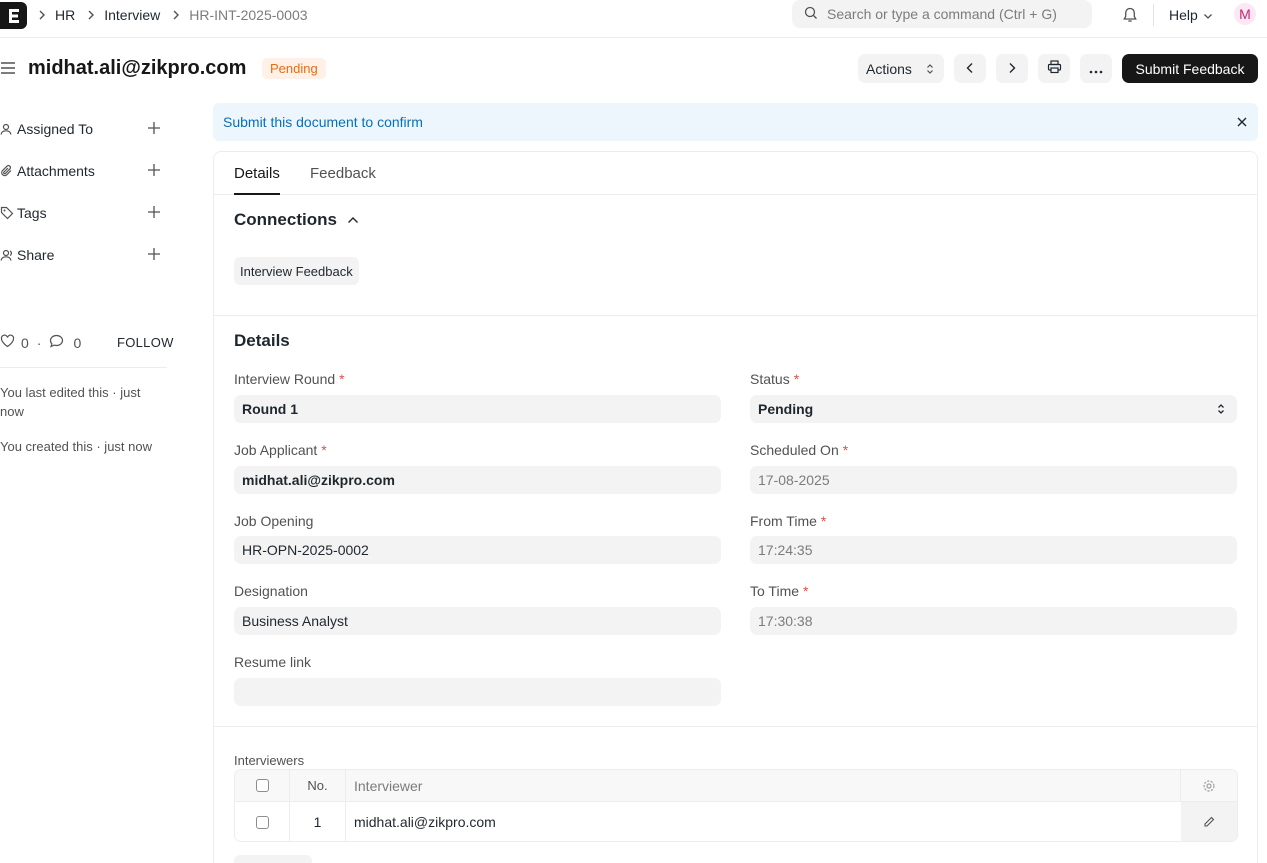  I want to click on tab-details: Details, so click(257, 173).